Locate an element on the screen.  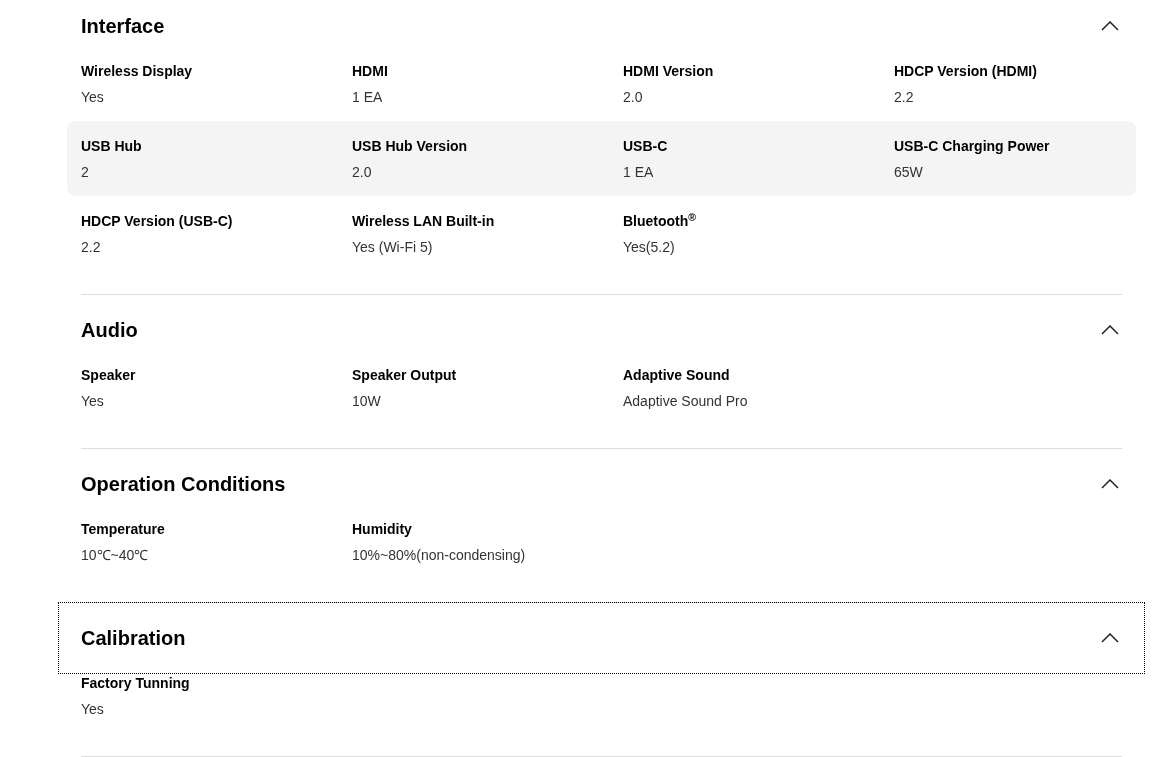
spec-value: 10℃~40℃ is located at coordinates (115, 555).